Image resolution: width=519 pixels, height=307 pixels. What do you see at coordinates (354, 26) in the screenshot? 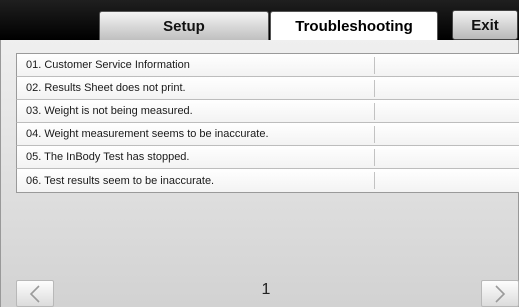
I see `tab-troubleshooting: Troubleshooting` at bounding box center [354, 26].